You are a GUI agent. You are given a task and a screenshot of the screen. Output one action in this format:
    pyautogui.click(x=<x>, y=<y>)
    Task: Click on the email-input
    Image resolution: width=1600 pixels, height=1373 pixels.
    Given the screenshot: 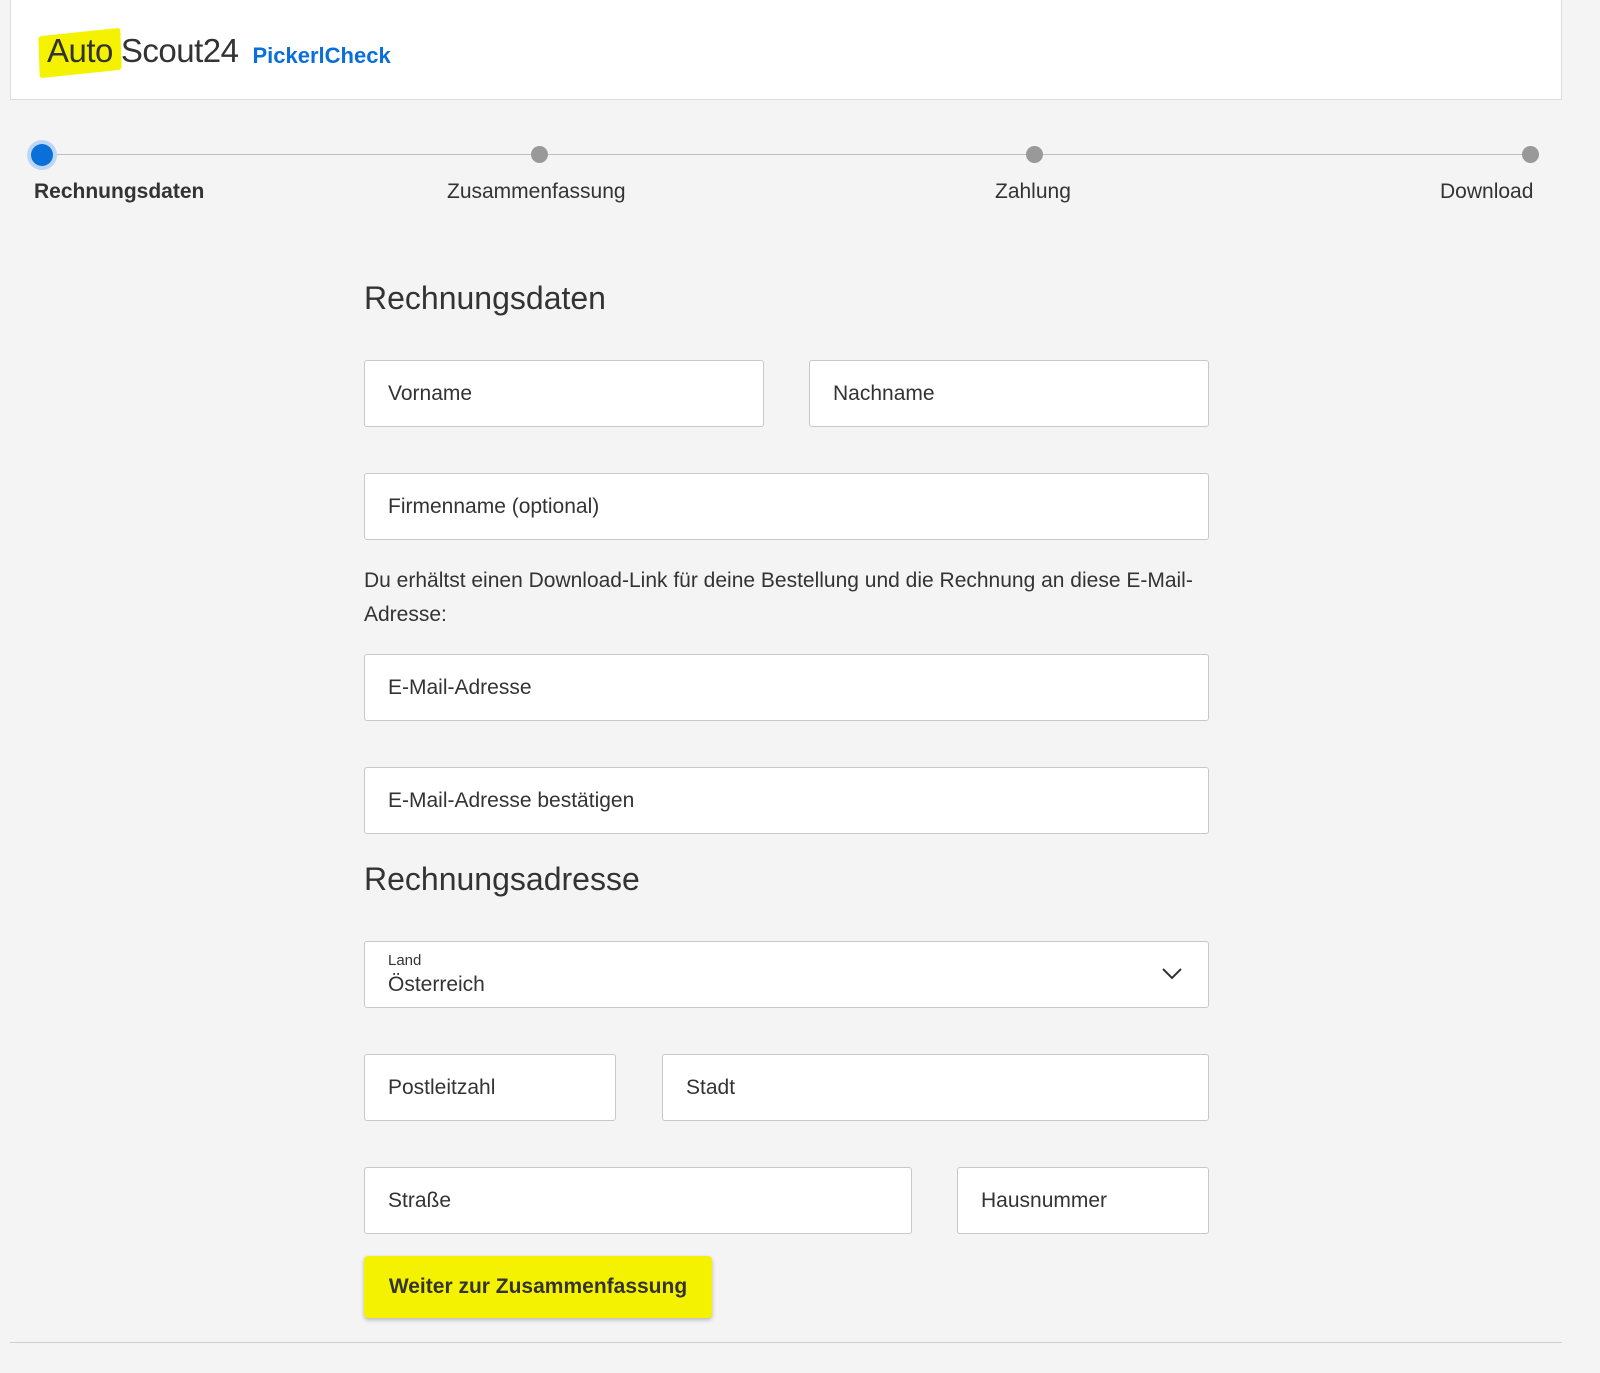 What is the action you would take?
    pyautogui.click(x=798, y=687)
    